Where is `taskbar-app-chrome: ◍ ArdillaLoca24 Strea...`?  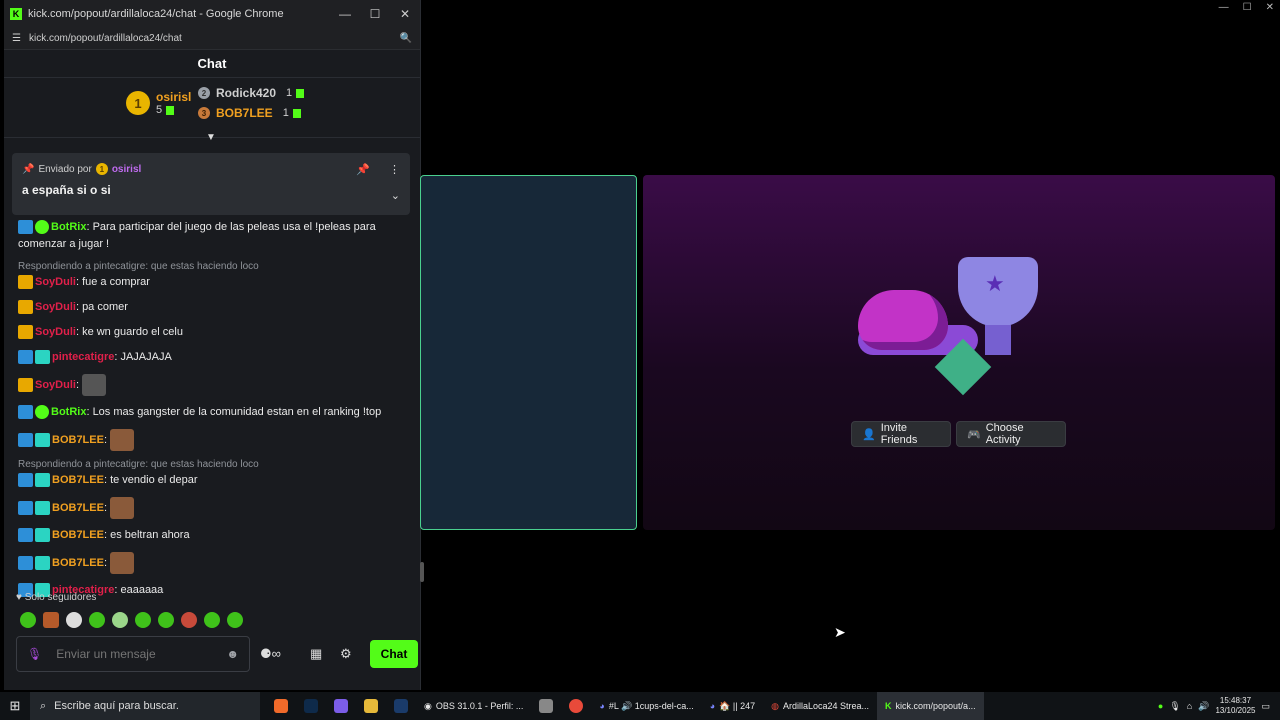
taskbar-app-chrome: ◍ ArdillaLoca24 Strea... is located at coordinates (820, 706).